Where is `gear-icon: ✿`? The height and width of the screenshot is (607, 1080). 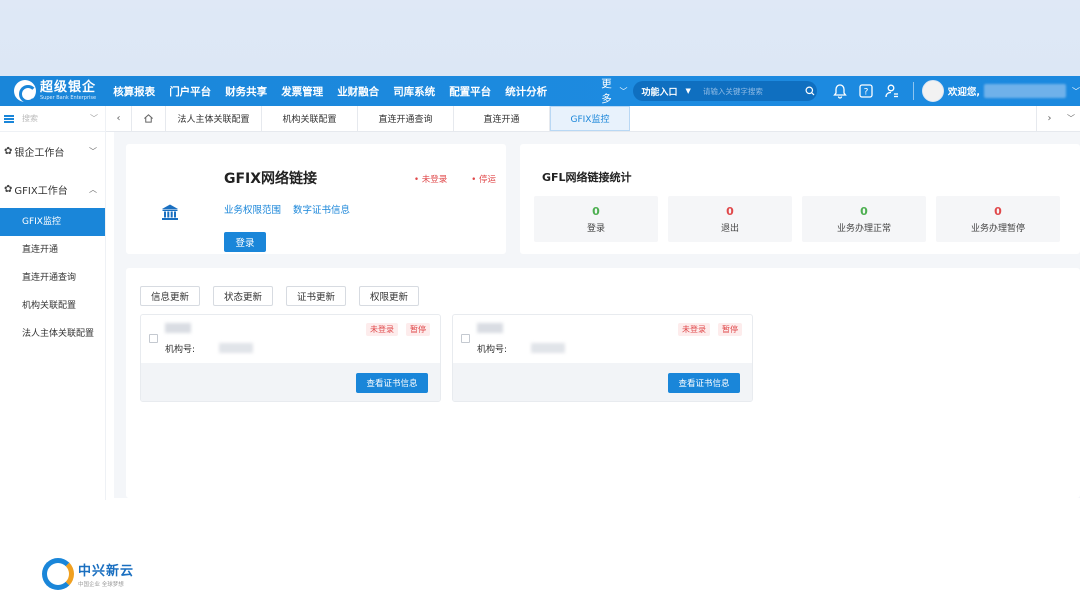
gear-icon: ✿ is located at coordinates (8, 151).